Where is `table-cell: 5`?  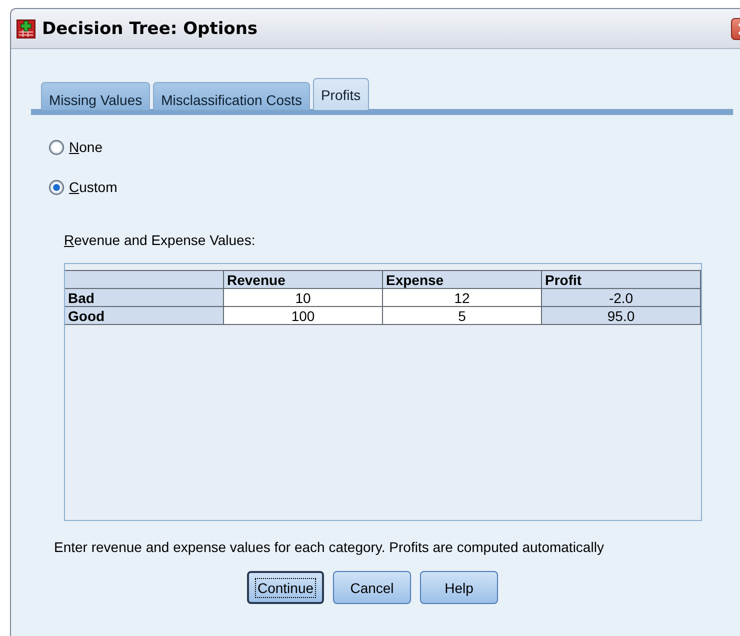
table-cell: 5 is located at coordinates (462, 315).